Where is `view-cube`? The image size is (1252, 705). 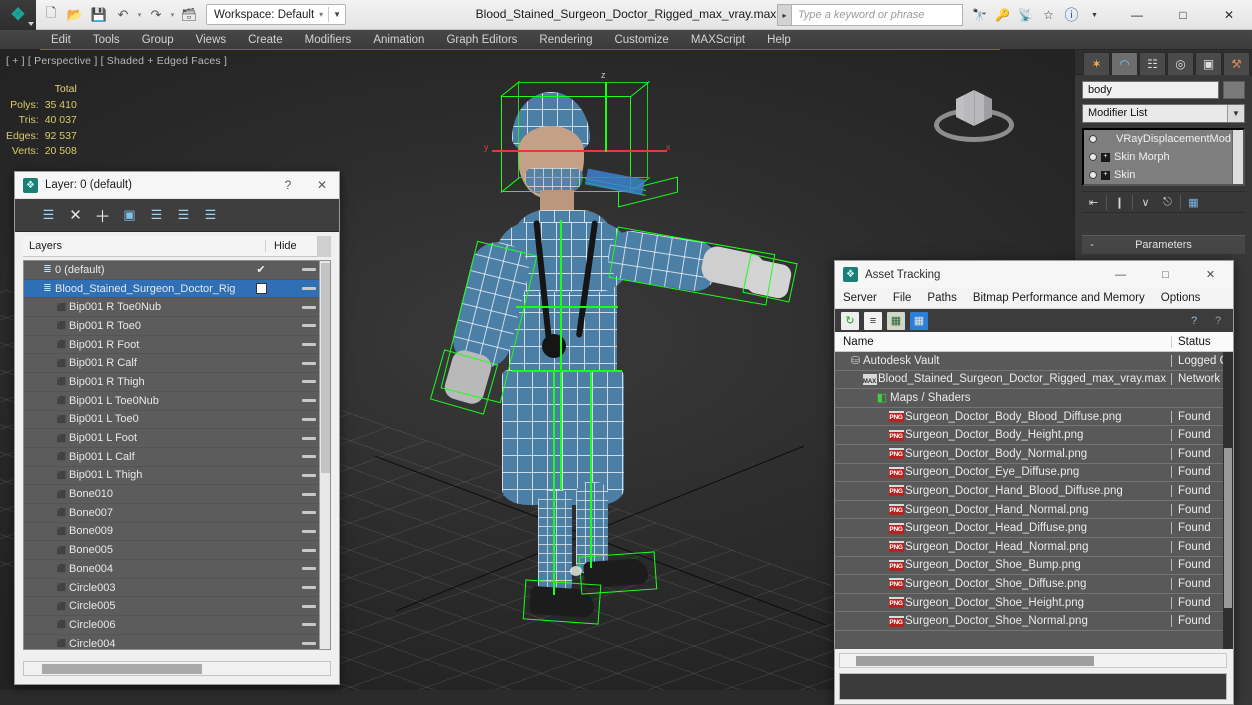
view-cube is located at coordinates (974, 120).